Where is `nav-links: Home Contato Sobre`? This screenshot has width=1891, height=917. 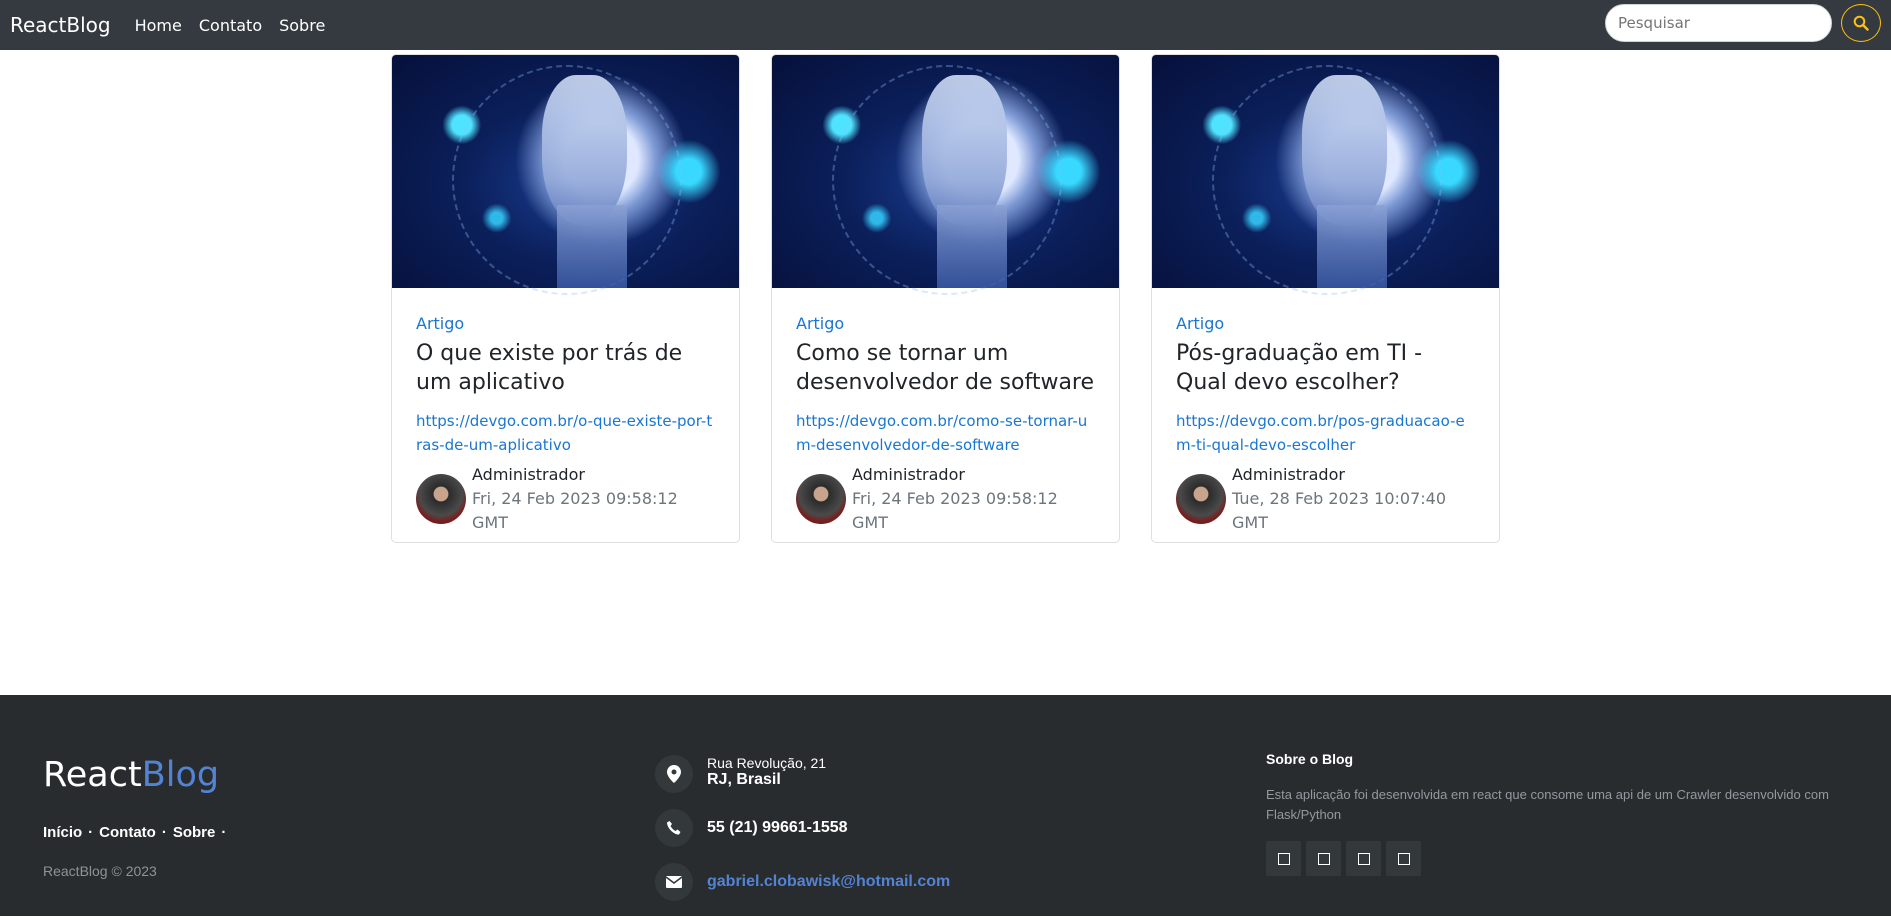
nav-links: Home Contato Sobre is located at coordinates (230, 25).